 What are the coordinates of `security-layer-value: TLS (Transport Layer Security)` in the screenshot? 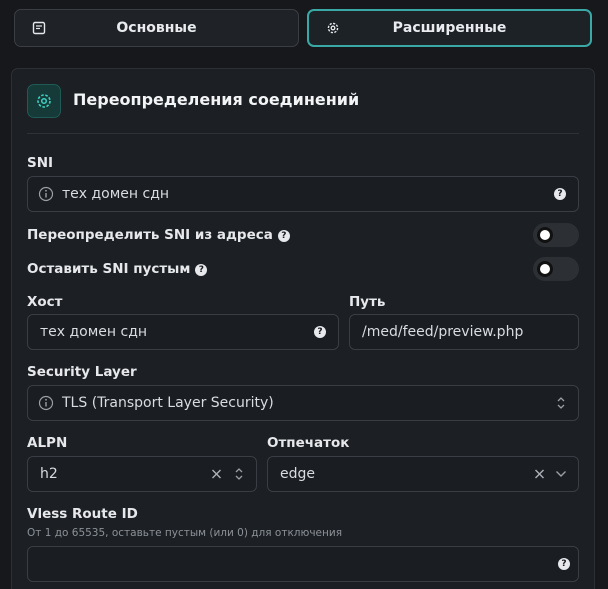 It's located at (168, 403).